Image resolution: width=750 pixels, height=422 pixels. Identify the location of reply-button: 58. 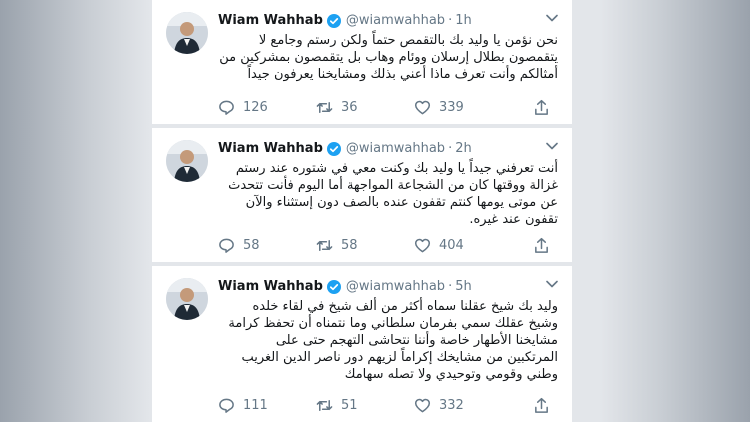
(267, 245).